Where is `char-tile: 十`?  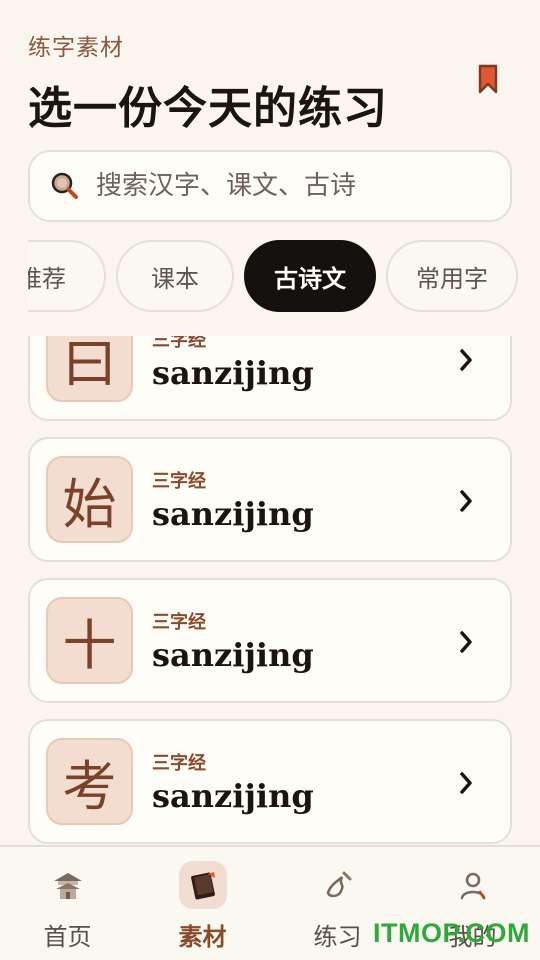 char-tile: 十 is located at coordinates (89, 640).